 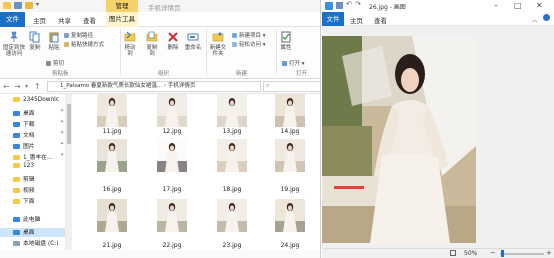 What do you see at coordinates (218, 44) in the screenshot?
I see `new-folder-button: 新建文件夹` at bounding box center [218, 44].